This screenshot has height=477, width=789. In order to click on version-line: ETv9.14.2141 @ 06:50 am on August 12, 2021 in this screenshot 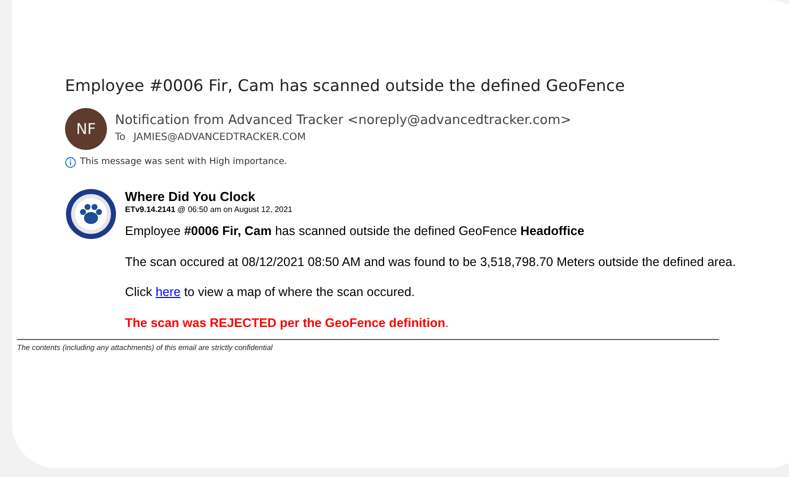, I will do `click(209, 210)`.